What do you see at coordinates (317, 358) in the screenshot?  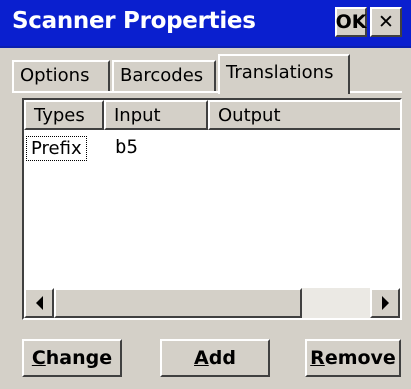 I see `remove-accel: R` at bounding box center [317, 358].